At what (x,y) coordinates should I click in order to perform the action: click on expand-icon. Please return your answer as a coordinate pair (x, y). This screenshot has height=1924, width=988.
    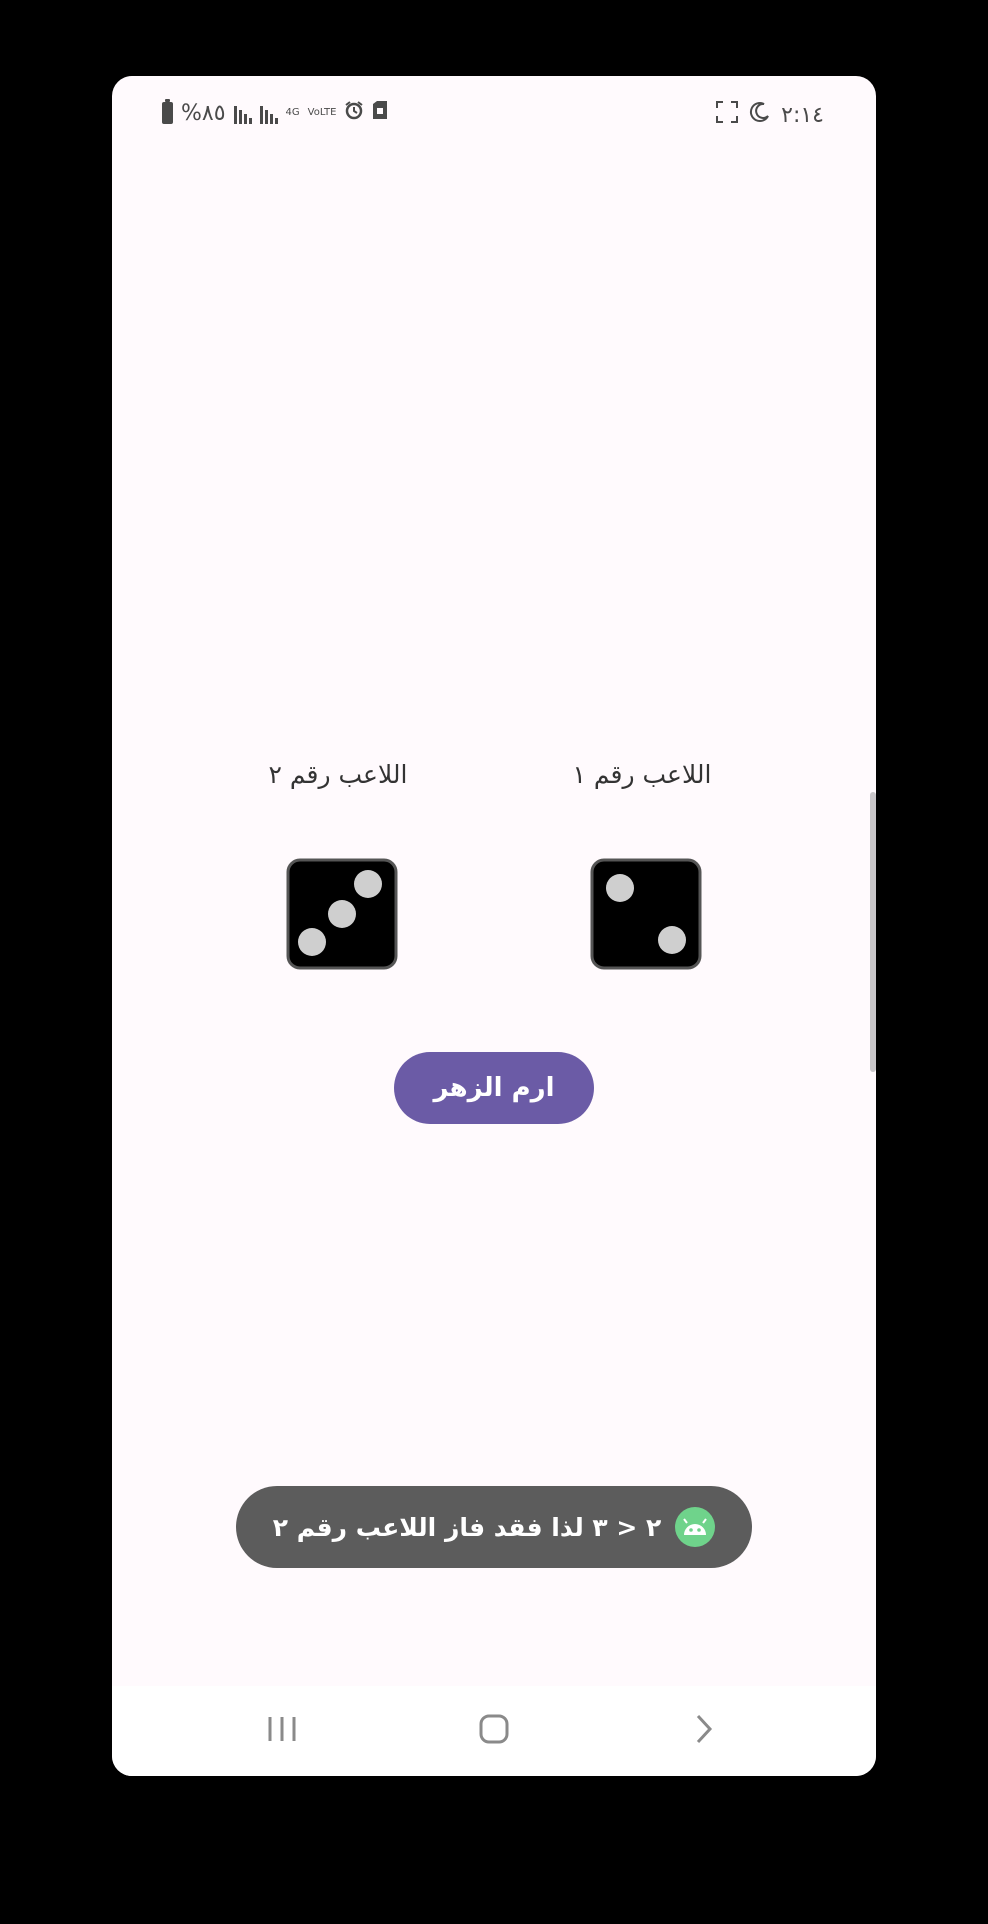
    Looking at the image, I should click on (727, 115).